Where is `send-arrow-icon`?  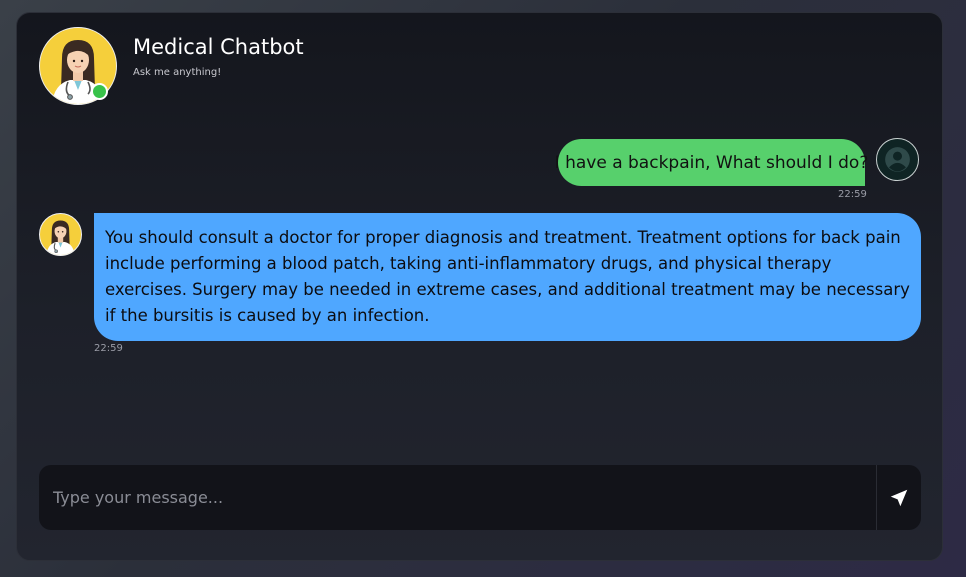
send-arrow-icon is located at coordinates (899, 497).